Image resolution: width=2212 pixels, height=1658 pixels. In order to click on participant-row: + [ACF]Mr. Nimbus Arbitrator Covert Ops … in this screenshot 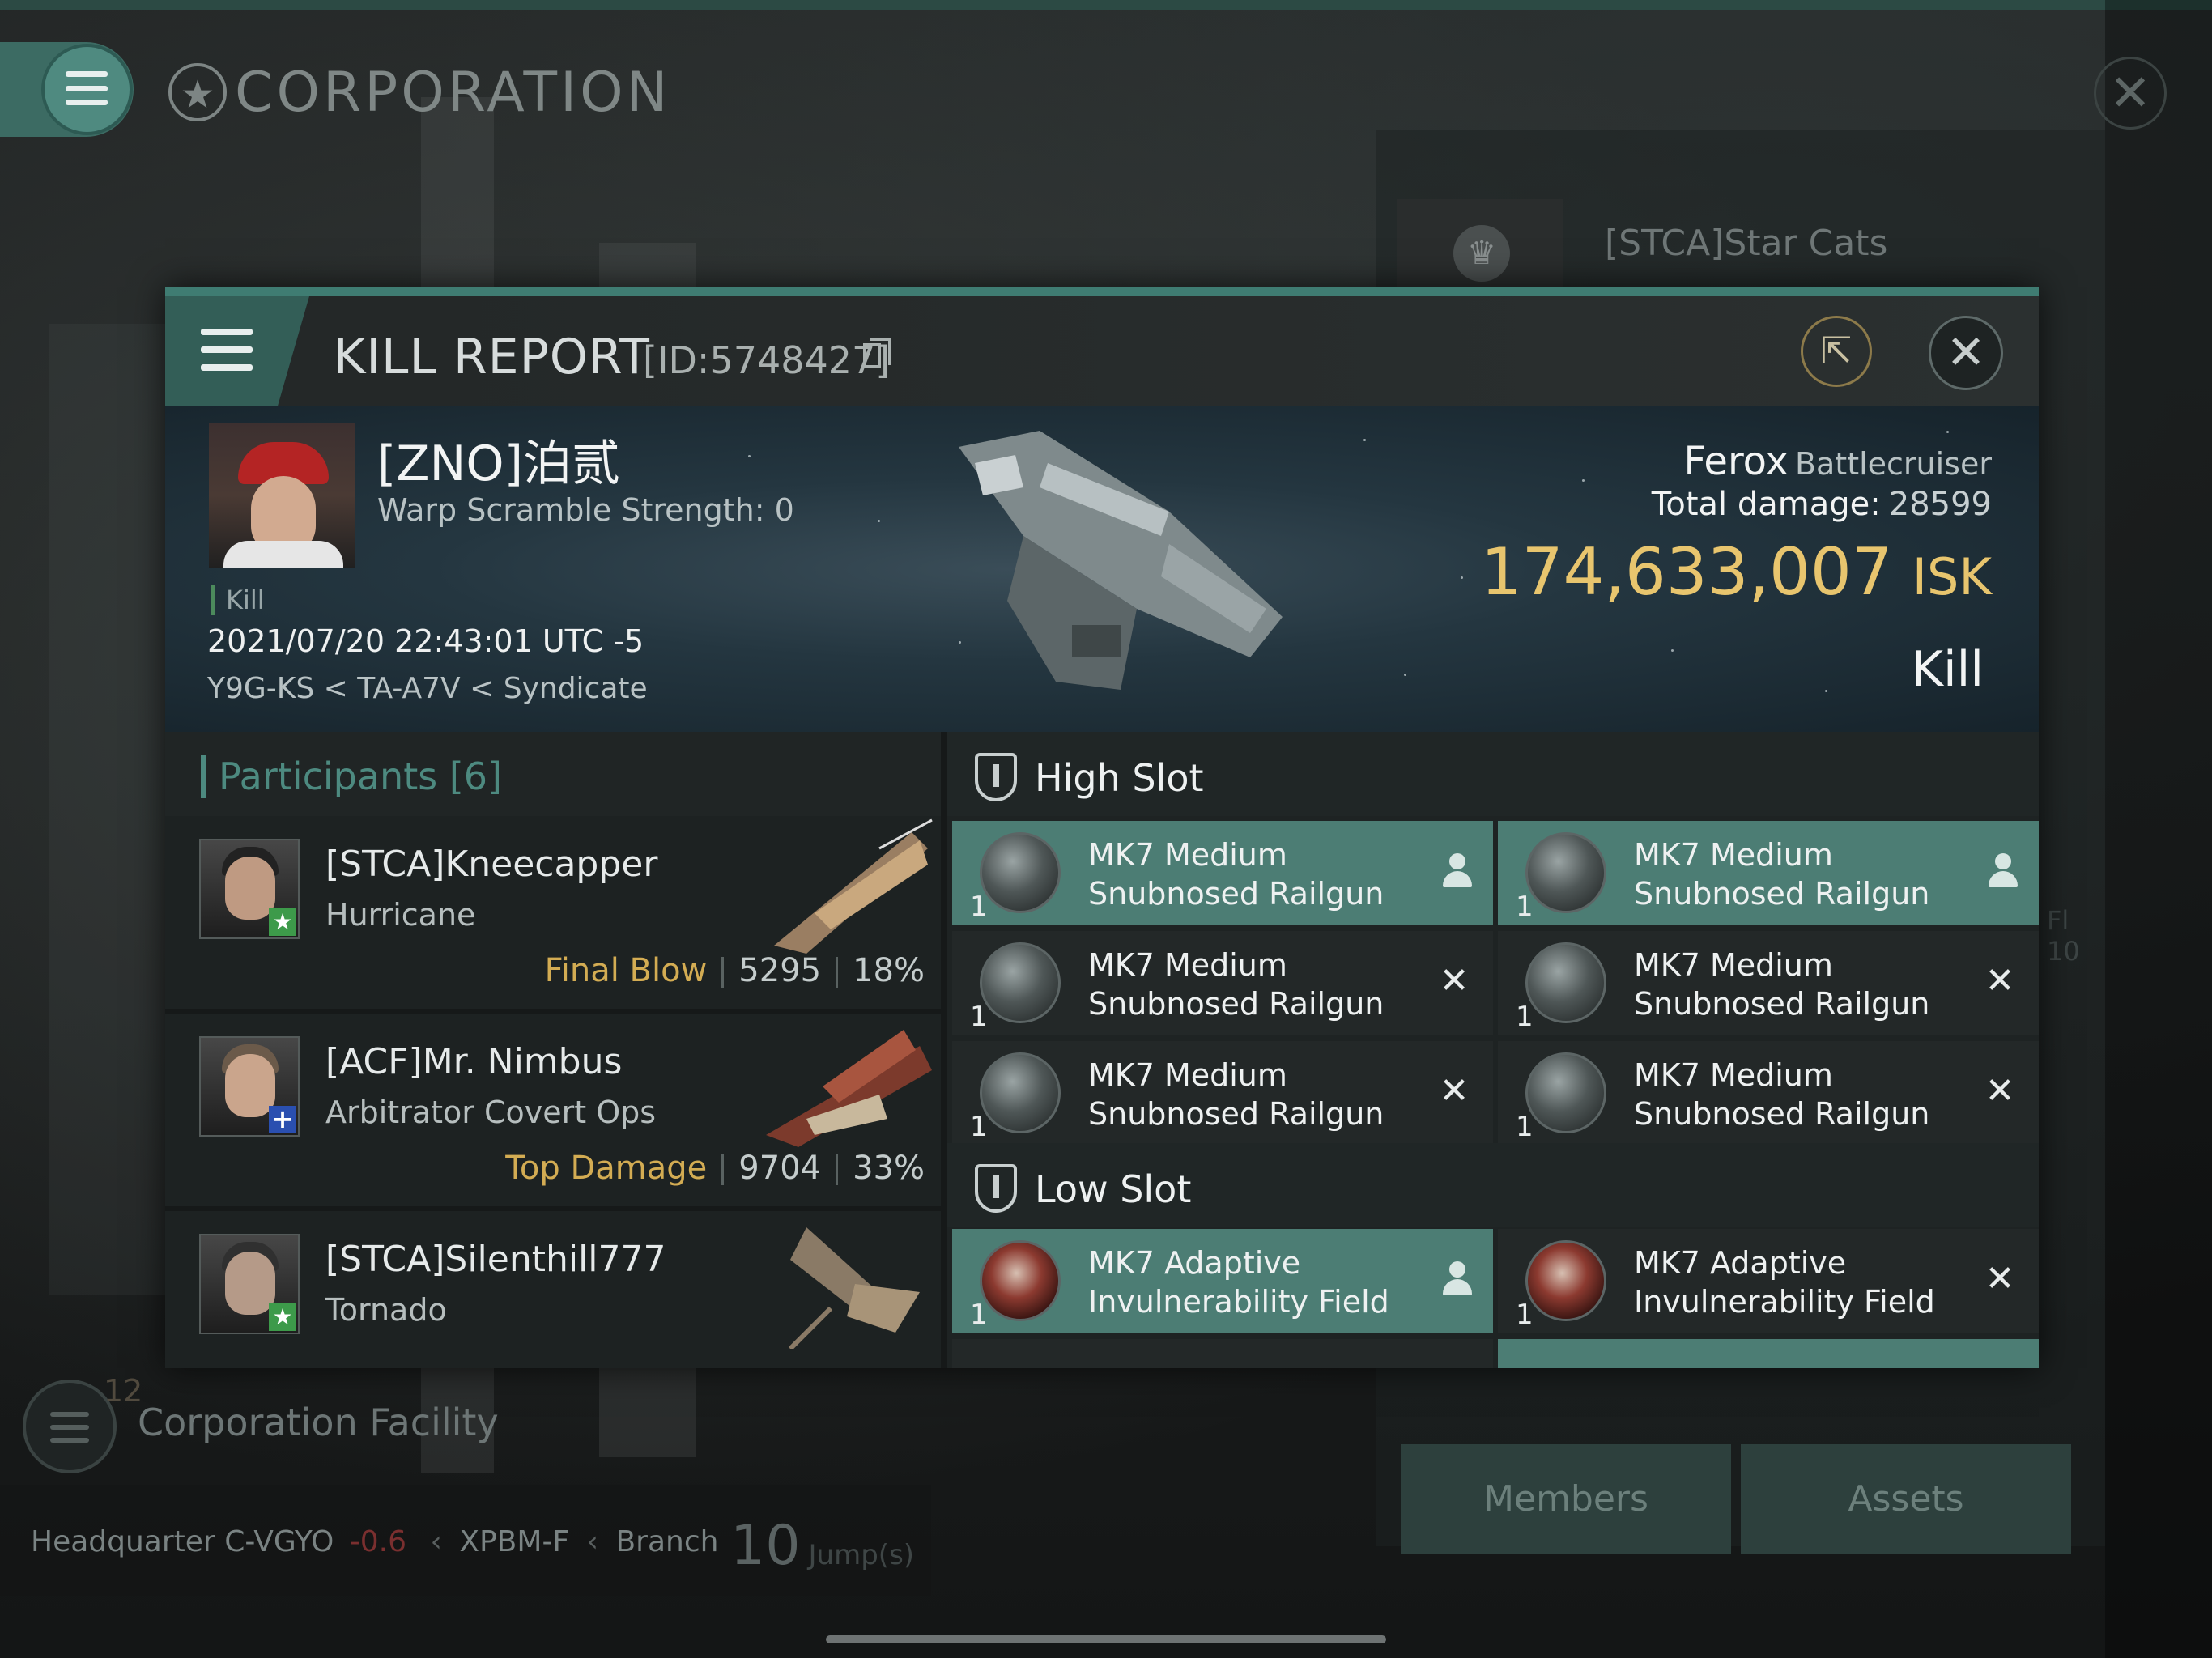, I will do `click(553, 1112)`.